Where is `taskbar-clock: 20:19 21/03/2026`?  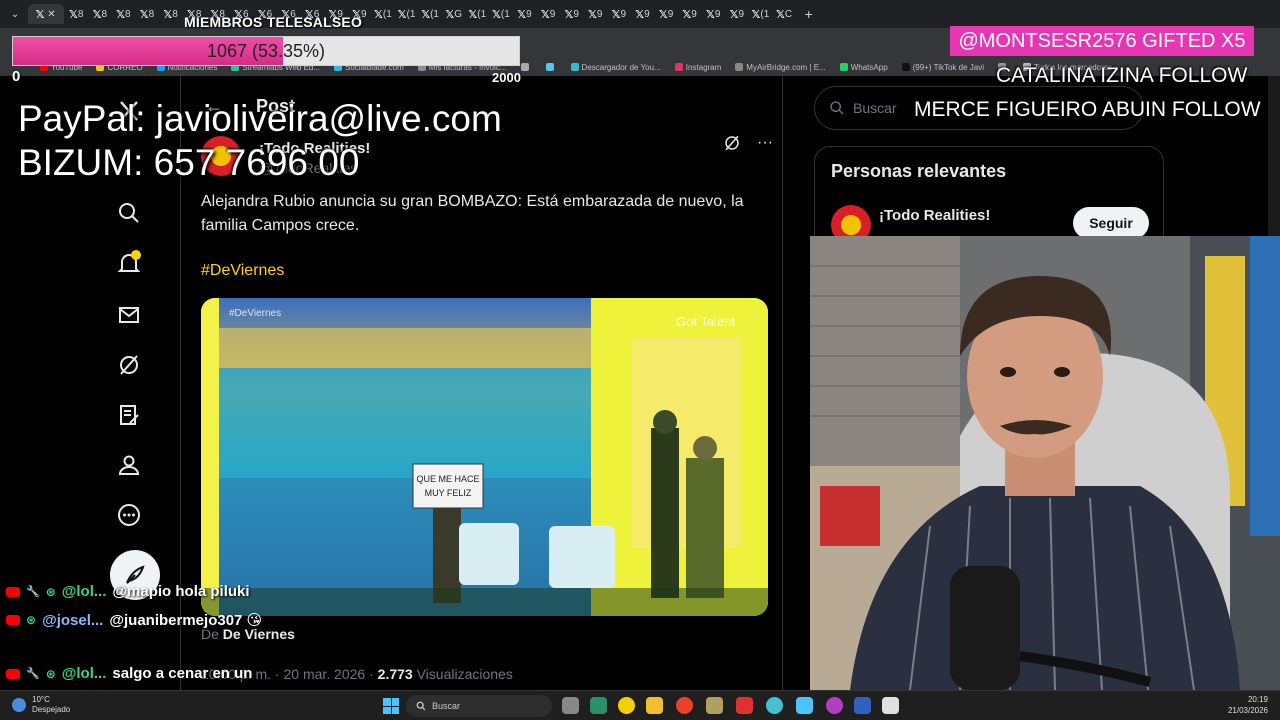
taskbar-clock: 20:19 21/03/2026 is located at coordinates (1244, 705).